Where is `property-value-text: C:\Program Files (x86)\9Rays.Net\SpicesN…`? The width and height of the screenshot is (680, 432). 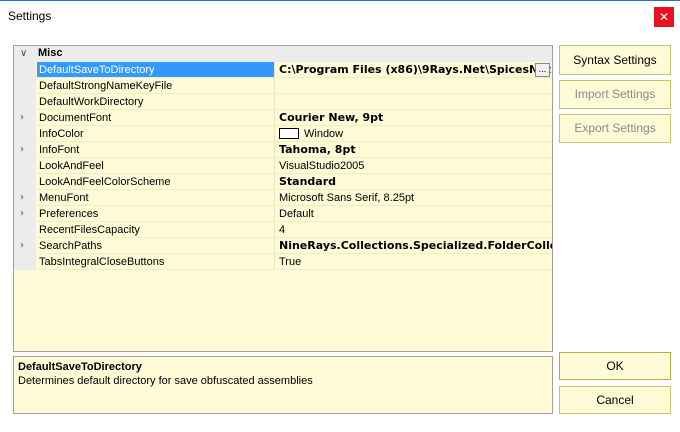 property-value-text: C:\Program Files (x86)\9Rays.Net\SpicesN… is located at coordinates (415, 69).